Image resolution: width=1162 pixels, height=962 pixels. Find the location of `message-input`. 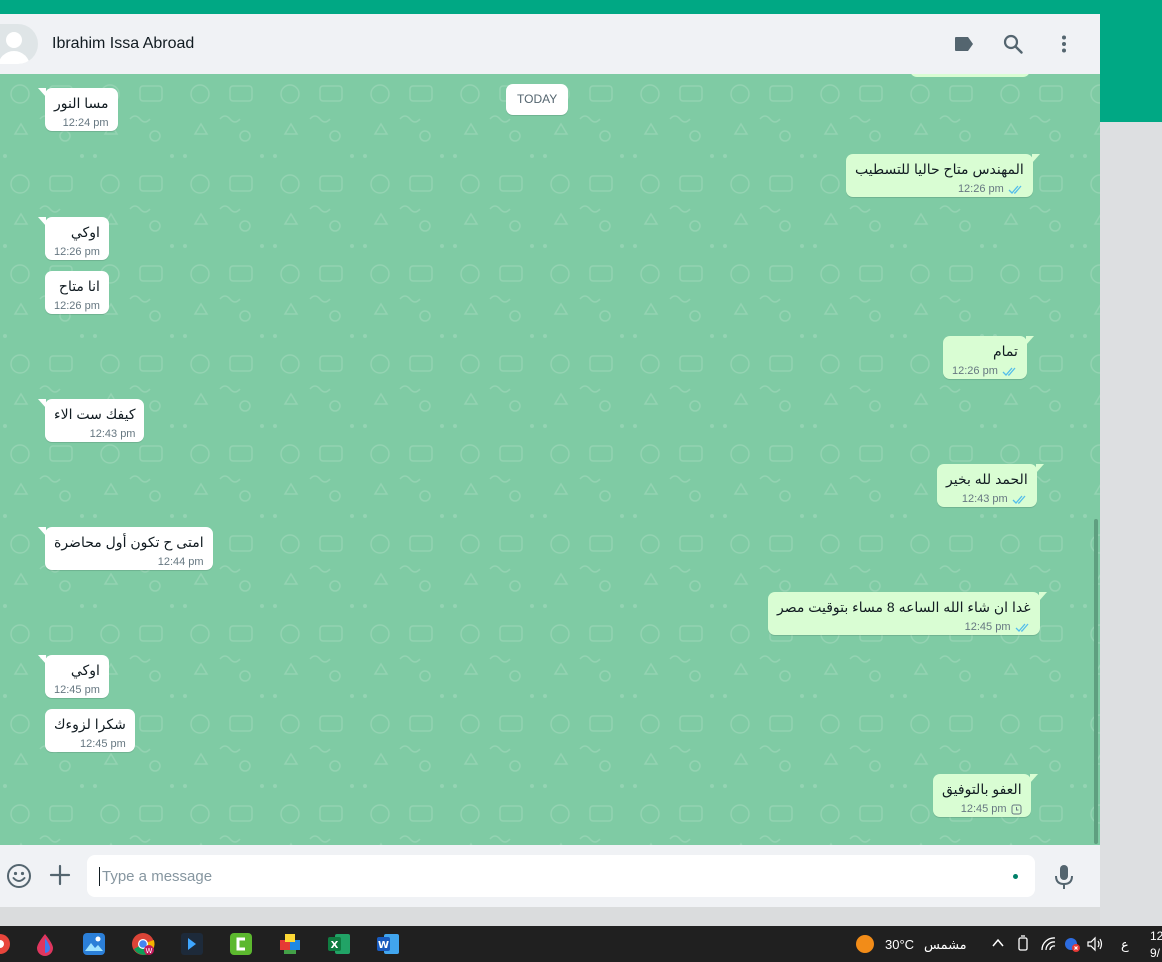

message-input is located at coordinates (561, 876).